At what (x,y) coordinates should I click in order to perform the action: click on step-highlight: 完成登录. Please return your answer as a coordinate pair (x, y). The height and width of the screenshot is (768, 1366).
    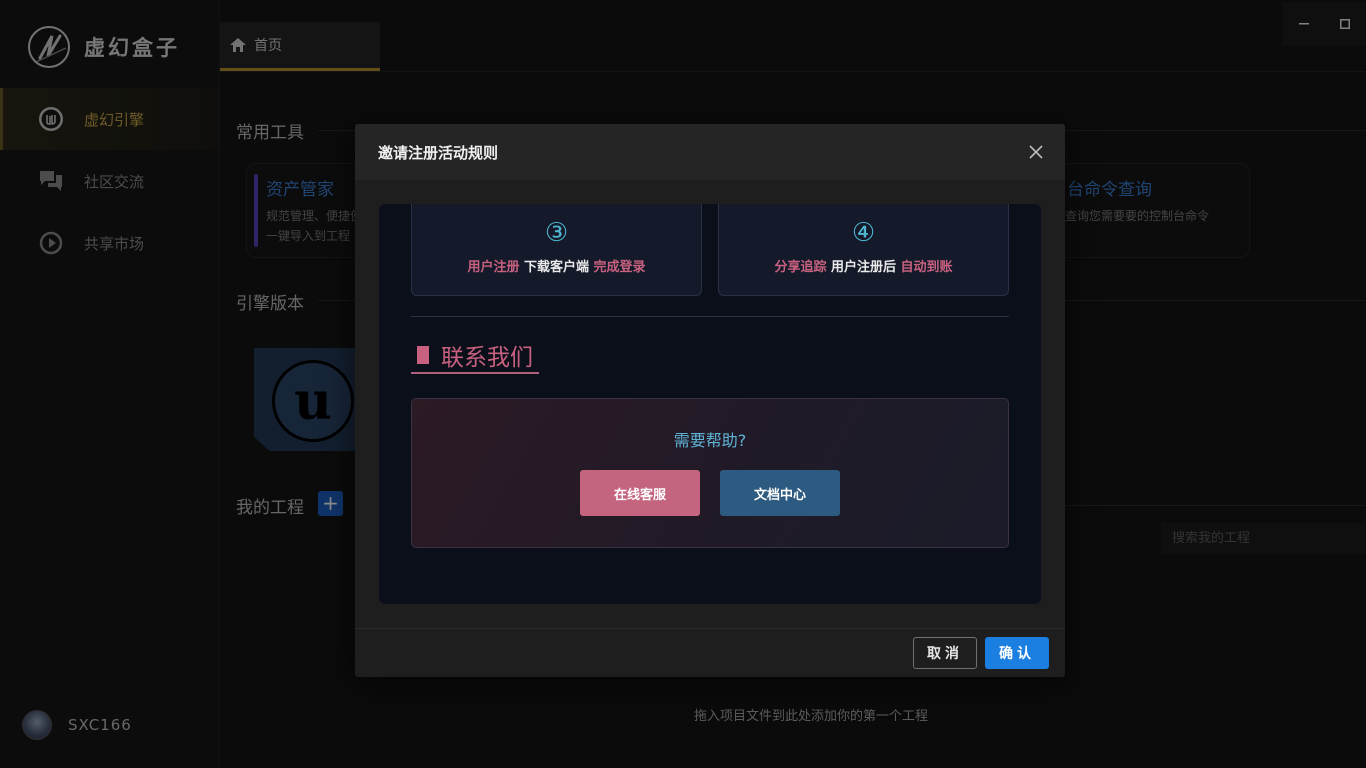
    Looking at the image, I should click on (619, 267).